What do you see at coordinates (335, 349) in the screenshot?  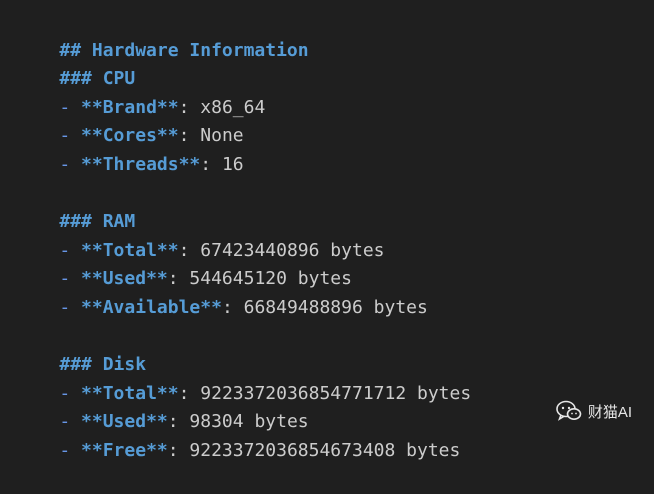 I see `heading-disk: ### Disk` at bounding box center [335, 349].